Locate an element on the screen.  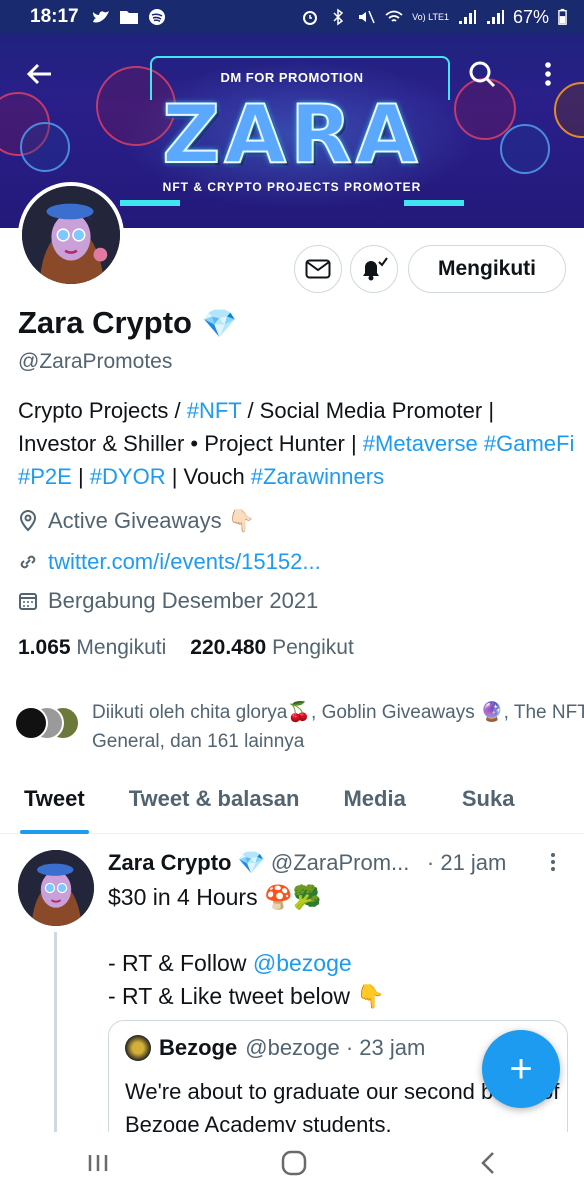
battery-icon is located at coordinates (562, 16).